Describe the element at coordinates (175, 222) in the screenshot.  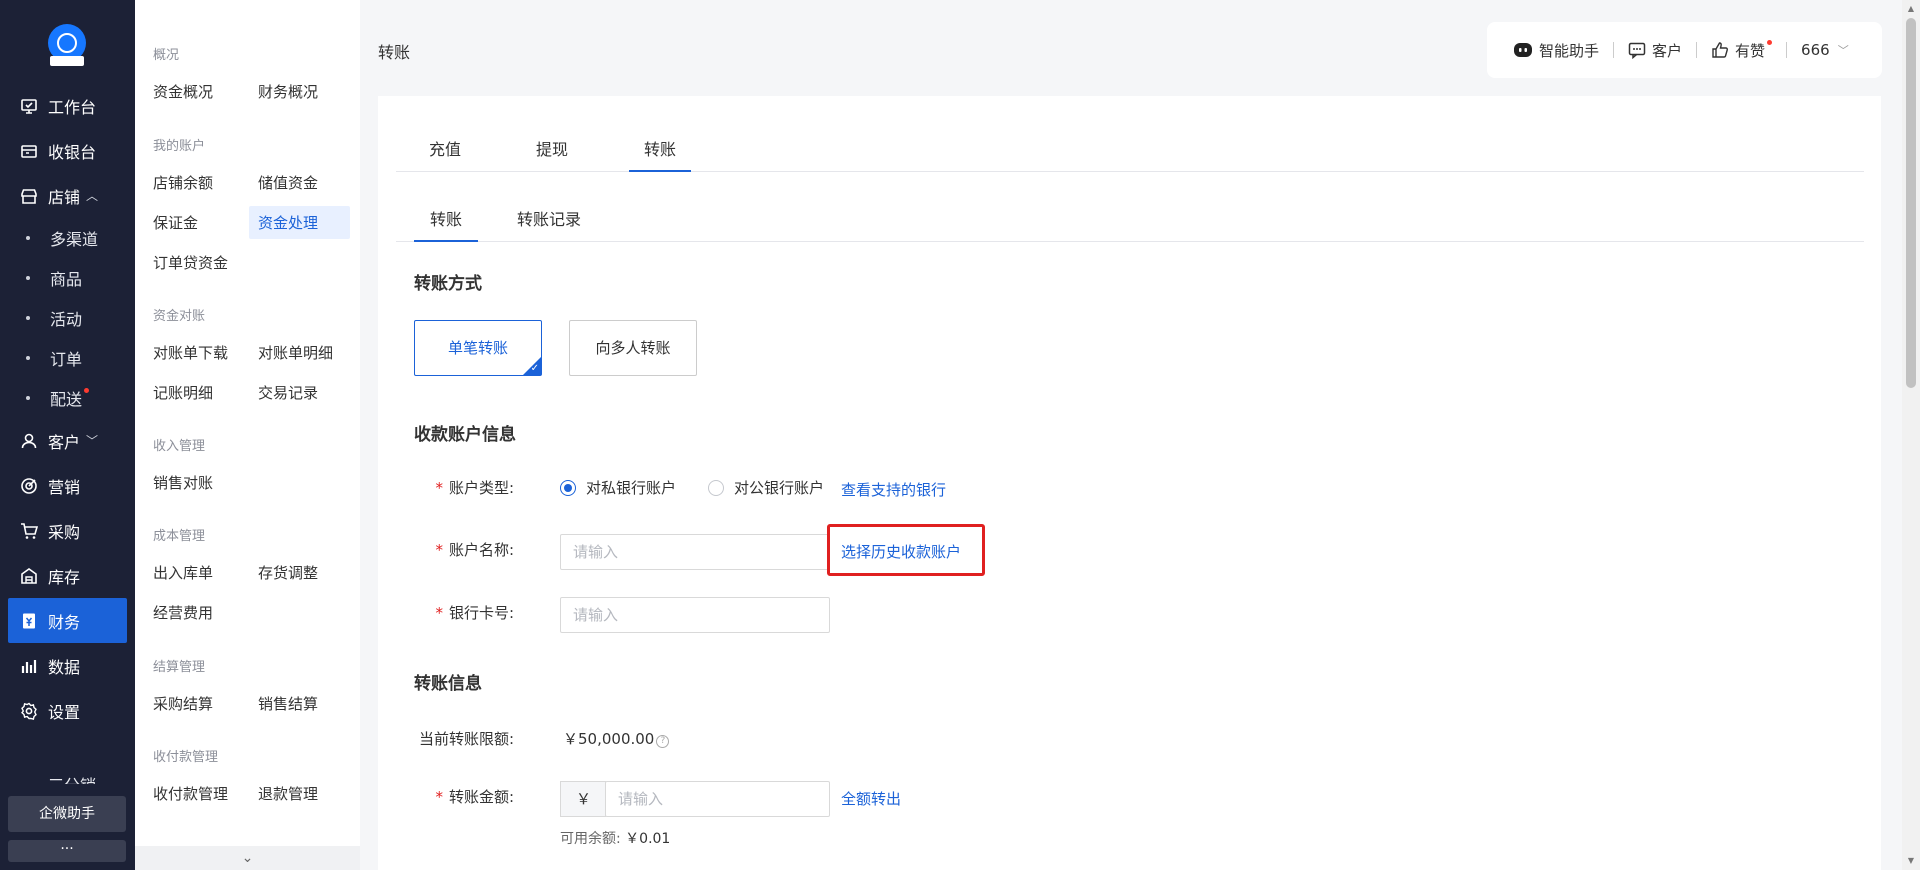
I see `submenu-item: 保证金` at that location.